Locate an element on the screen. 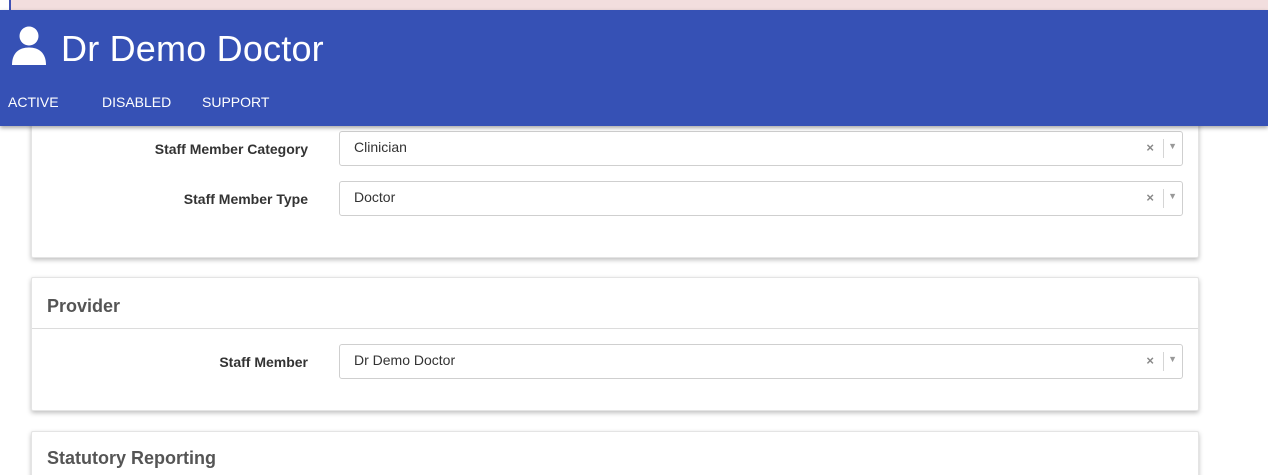  tab-disabled: DISABLED is located at coordinates (136, 102).